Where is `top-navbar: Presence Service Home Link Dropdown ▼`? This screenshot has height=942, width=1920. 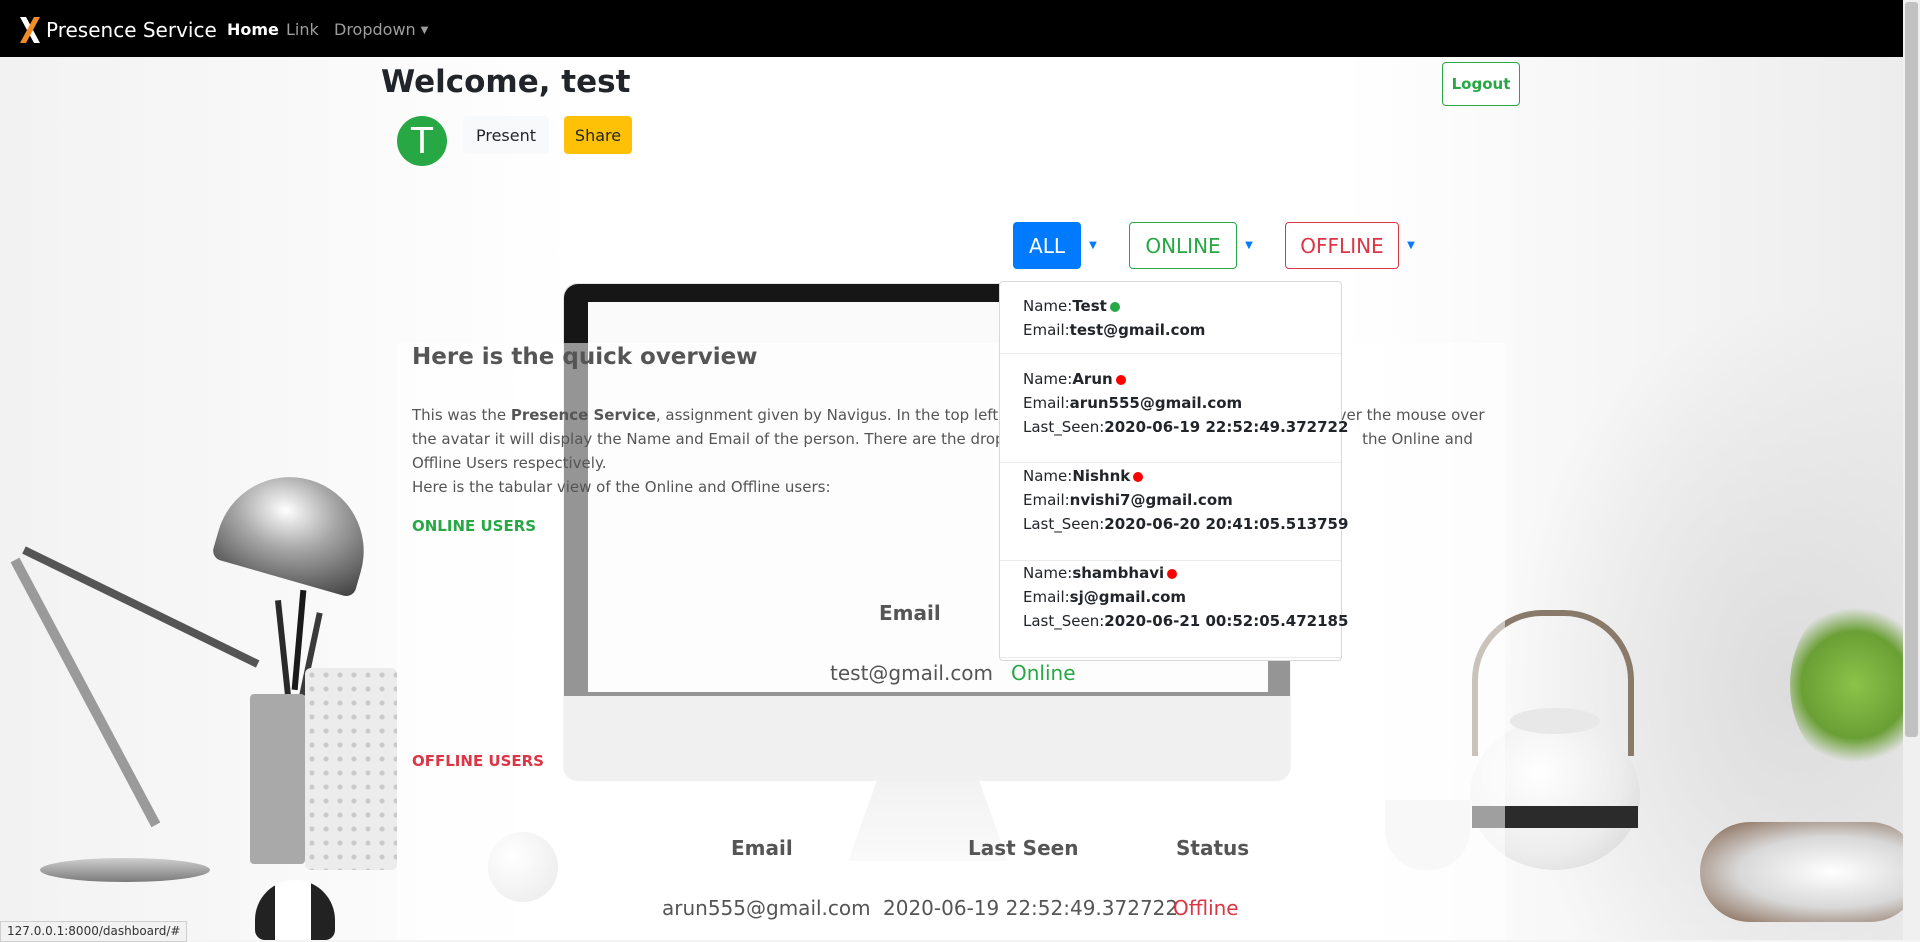
top-navbar: Presence Service Home Link Dropdown ▼ is located at coordinates (960, 28).